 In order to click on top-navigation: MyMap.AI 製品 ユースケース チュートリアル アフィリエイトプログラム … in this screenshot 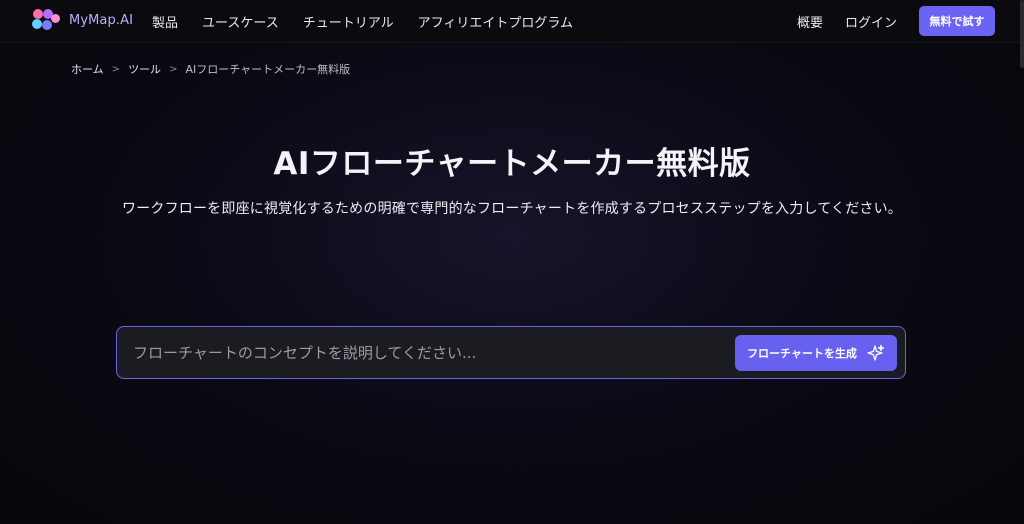, I will do `click(512, 21)`.